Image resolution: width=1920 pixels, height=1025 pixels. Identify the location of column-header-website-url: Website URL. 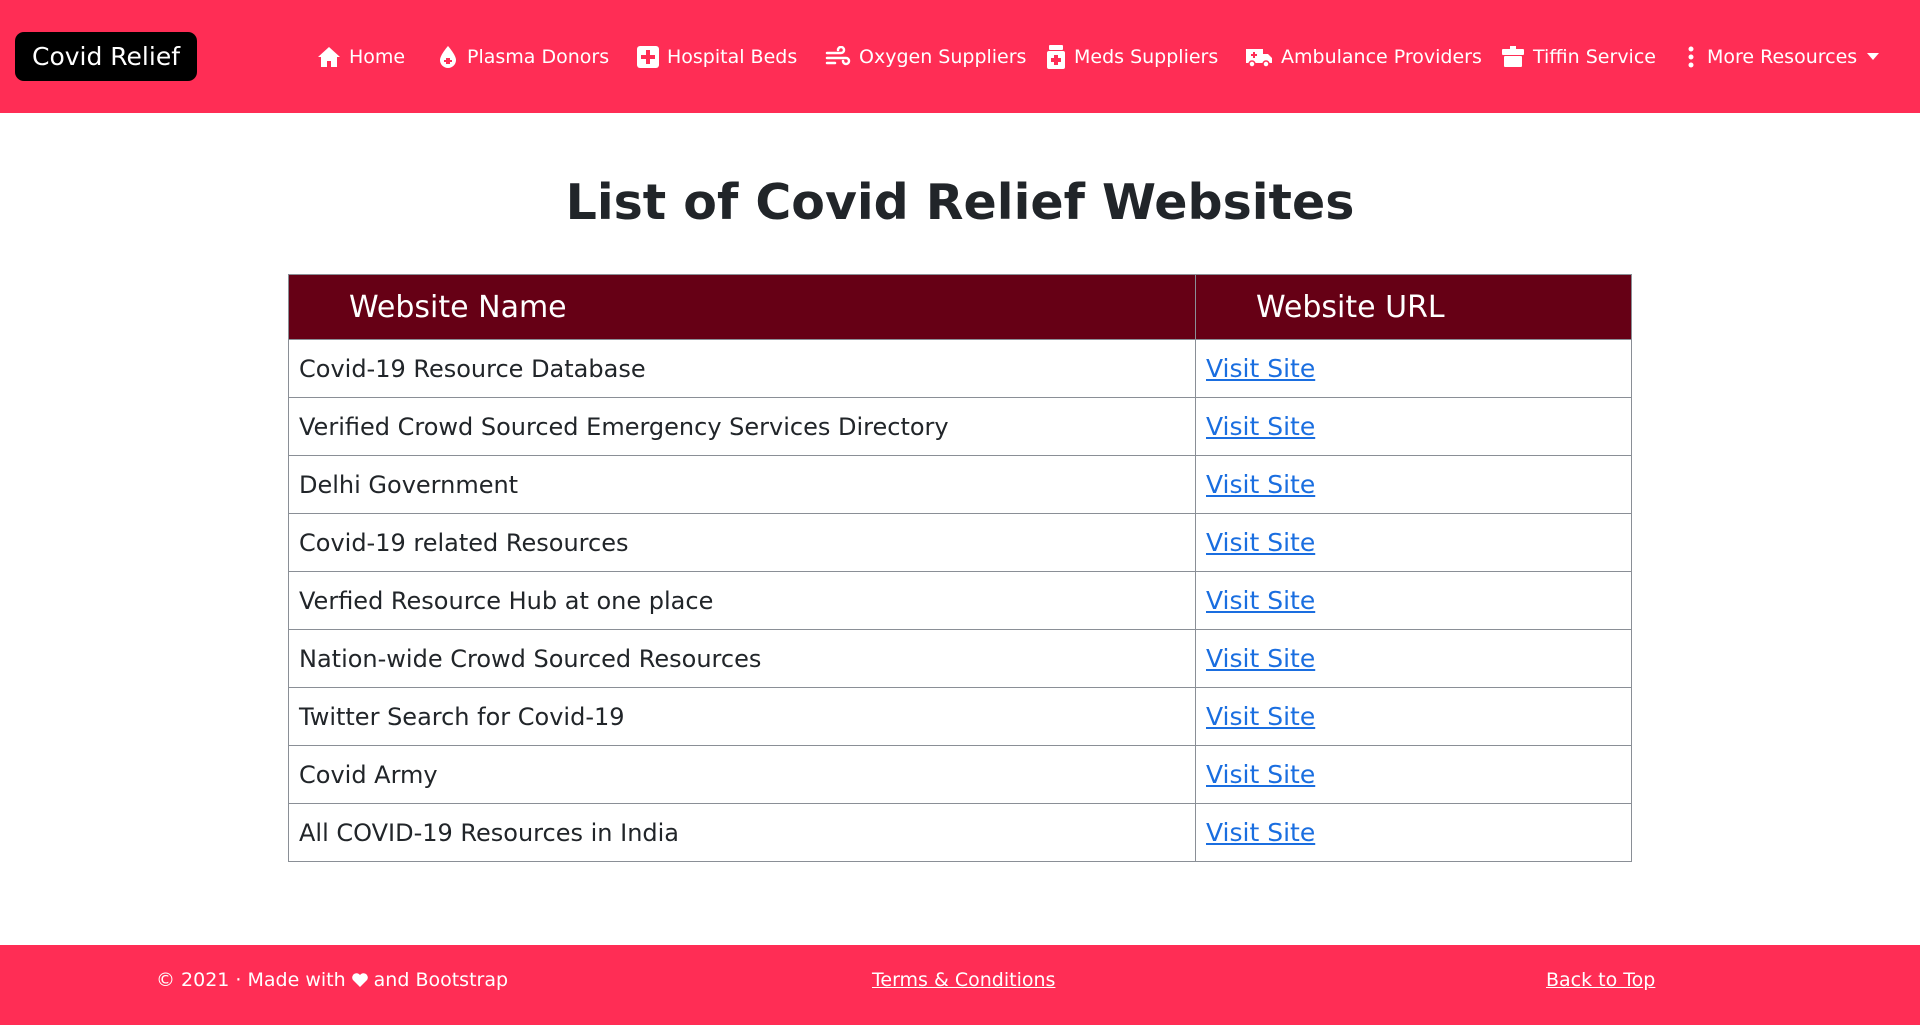
(1413, 307).